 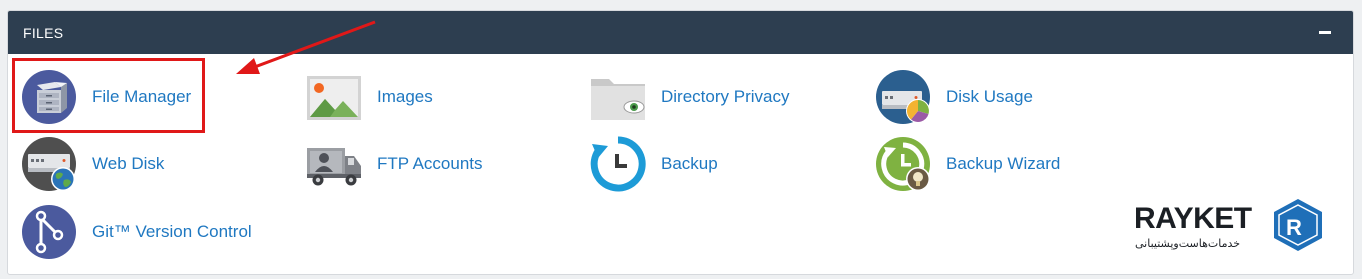 What do you see at coordinates (49, 232) in the screenshot?
I see `git-version-control-icon` at bounding box center [49, 232].